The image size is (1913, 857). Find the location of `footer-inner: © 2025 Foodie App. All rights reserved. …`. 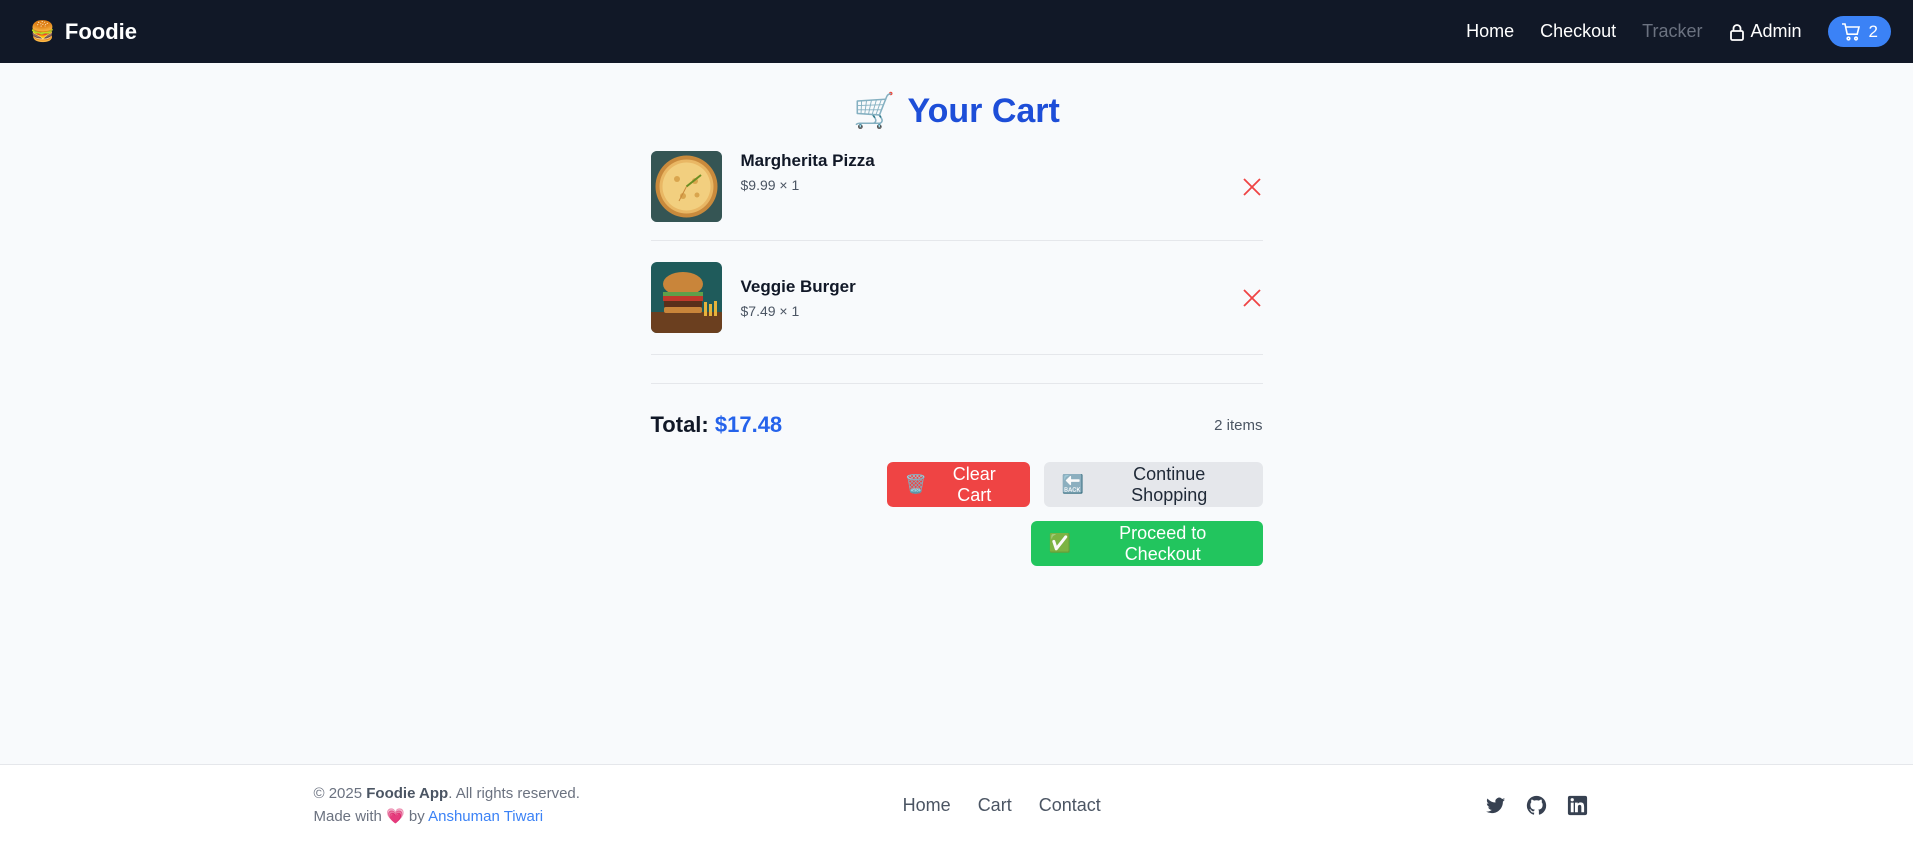

footer-inner: © 2025 Foodie App. All rights reserved. … is located at coordinates (957, 805).